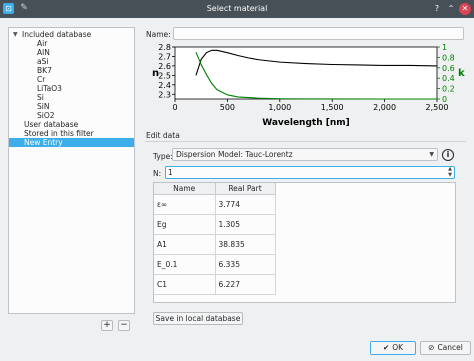 This screenshot has width=474, height=361. I want to click on param-name-cell: ε∞, so click(185, 204).